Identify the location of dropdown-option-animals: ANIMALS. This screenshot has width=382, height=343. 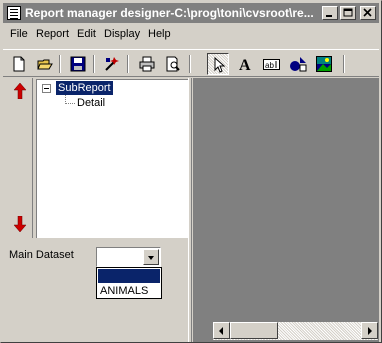
(129, 291).